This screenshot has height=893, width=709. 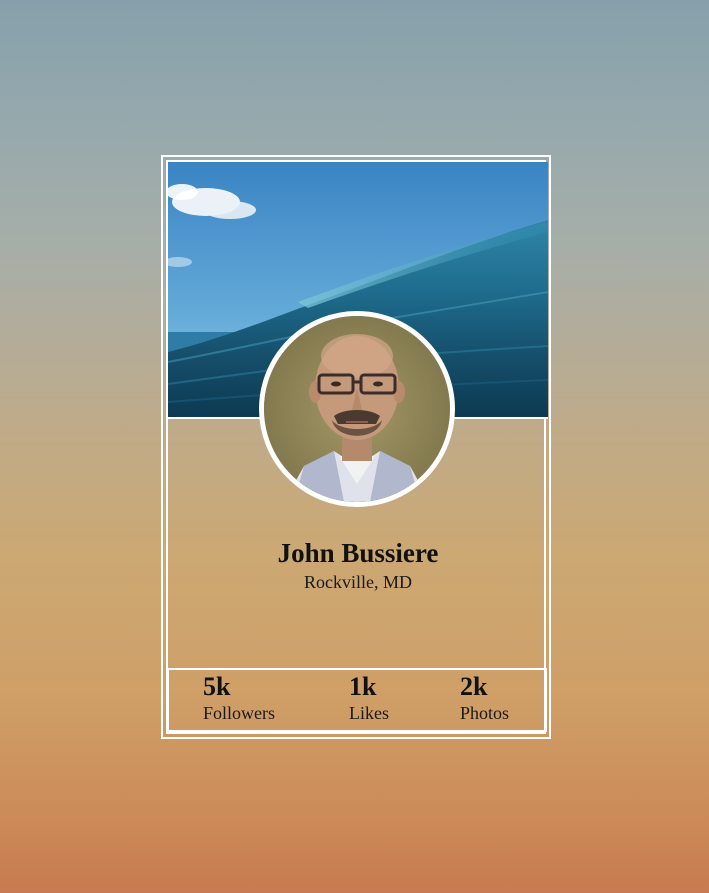 I want to click on stat-likes: 1k Likes, so click(x=369, y=698).